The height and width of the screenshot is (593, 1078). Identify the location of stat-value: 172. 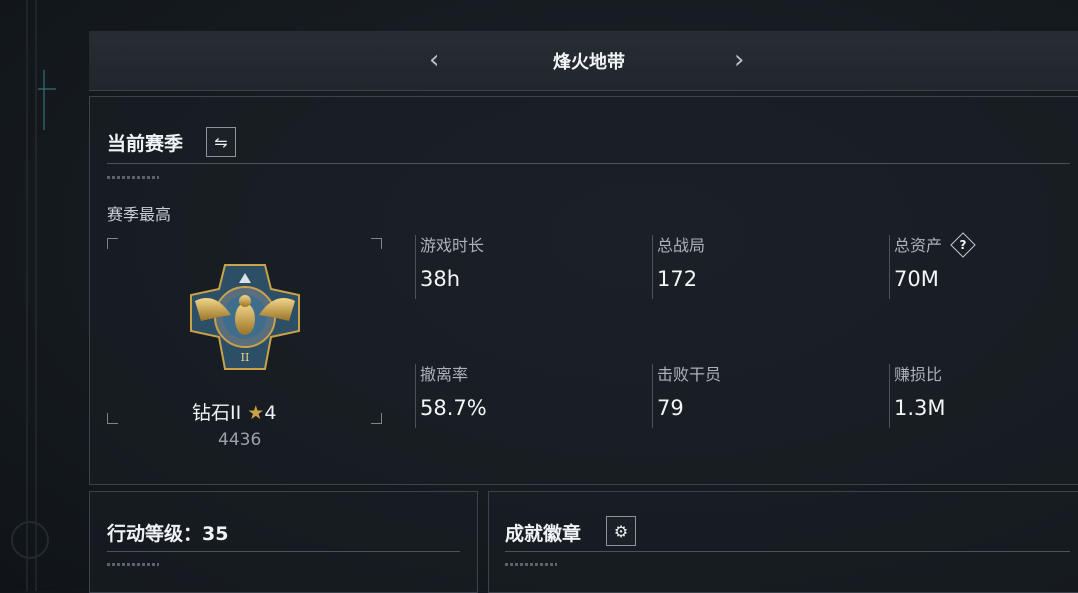
(677, 279).